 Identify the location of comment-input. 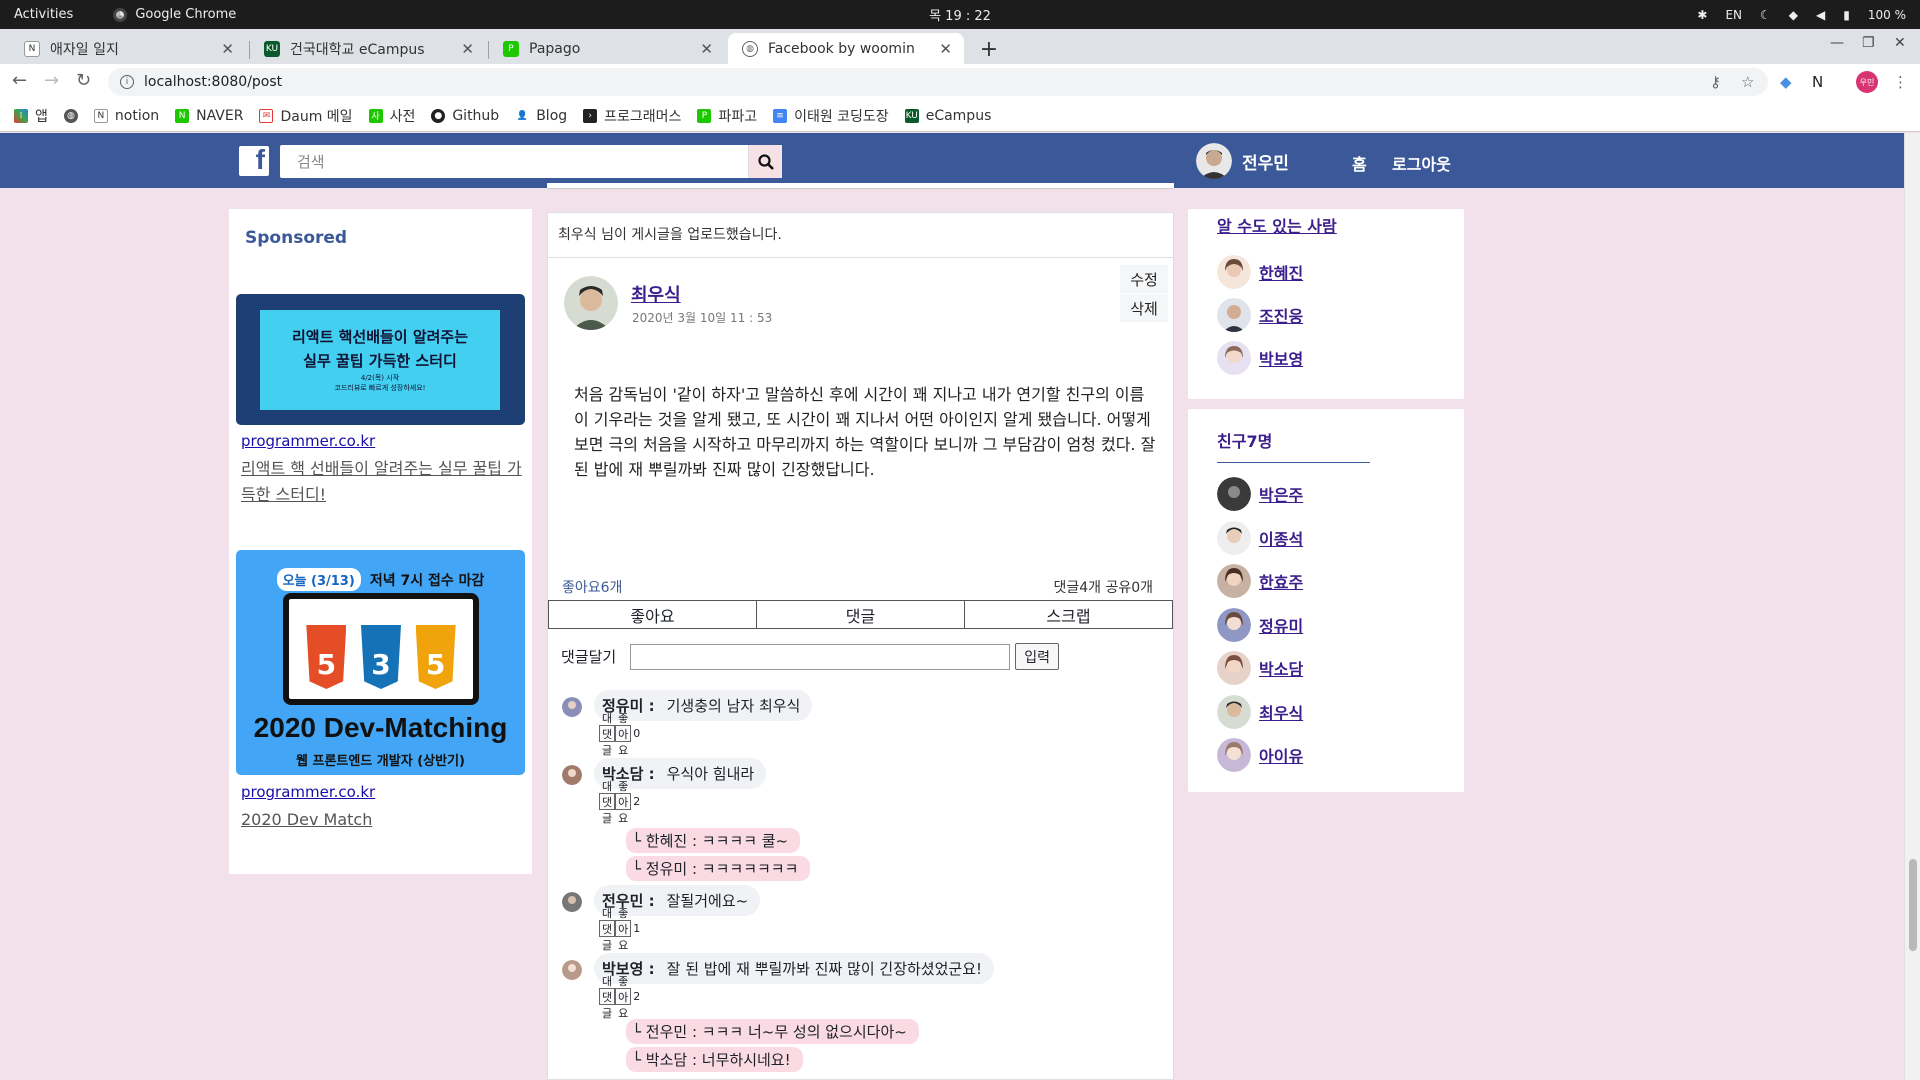
(820, 656).